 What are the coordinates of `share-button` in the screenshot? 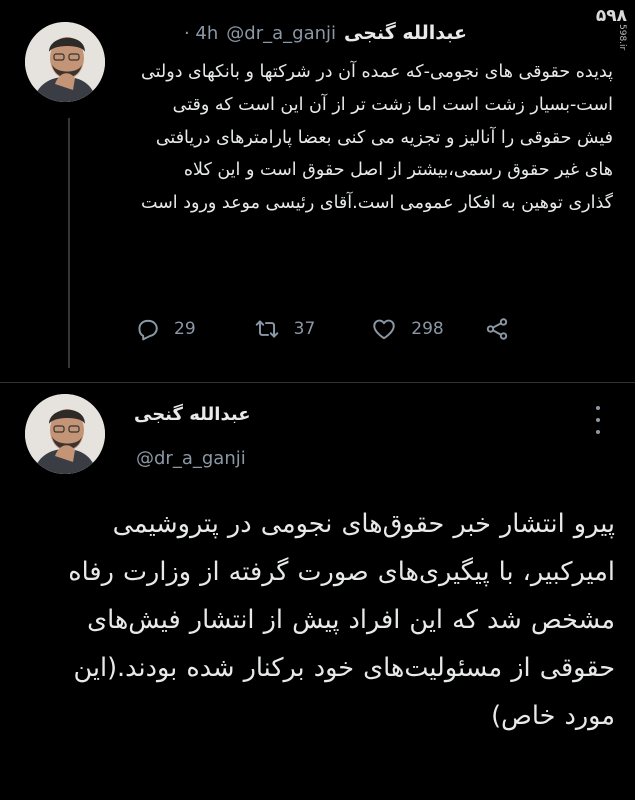 It's located at (497, 329).